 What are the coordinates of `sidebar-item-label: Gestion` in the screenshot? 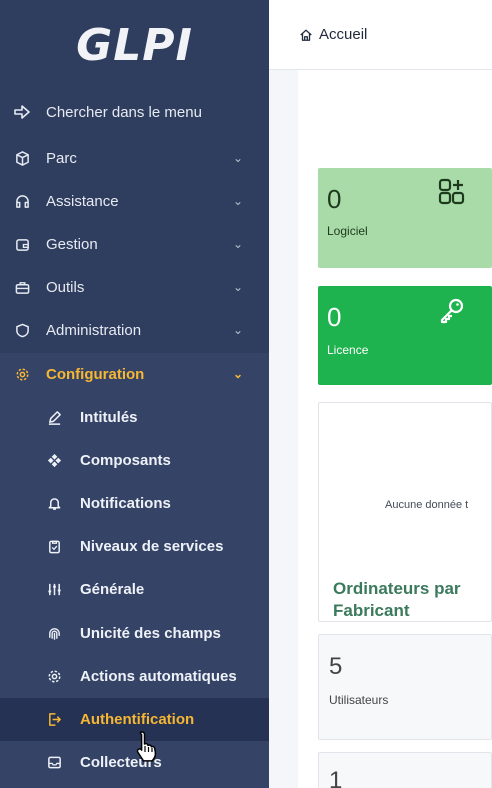 It's located at (72, 244).